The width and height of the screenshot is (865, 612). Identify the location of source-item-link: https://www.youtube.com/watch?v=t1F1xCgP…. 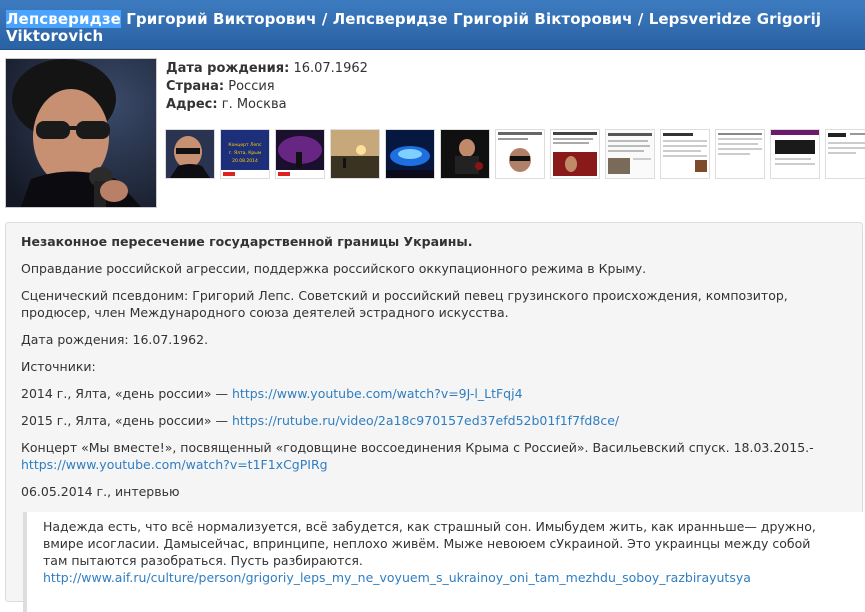
(174, 464).